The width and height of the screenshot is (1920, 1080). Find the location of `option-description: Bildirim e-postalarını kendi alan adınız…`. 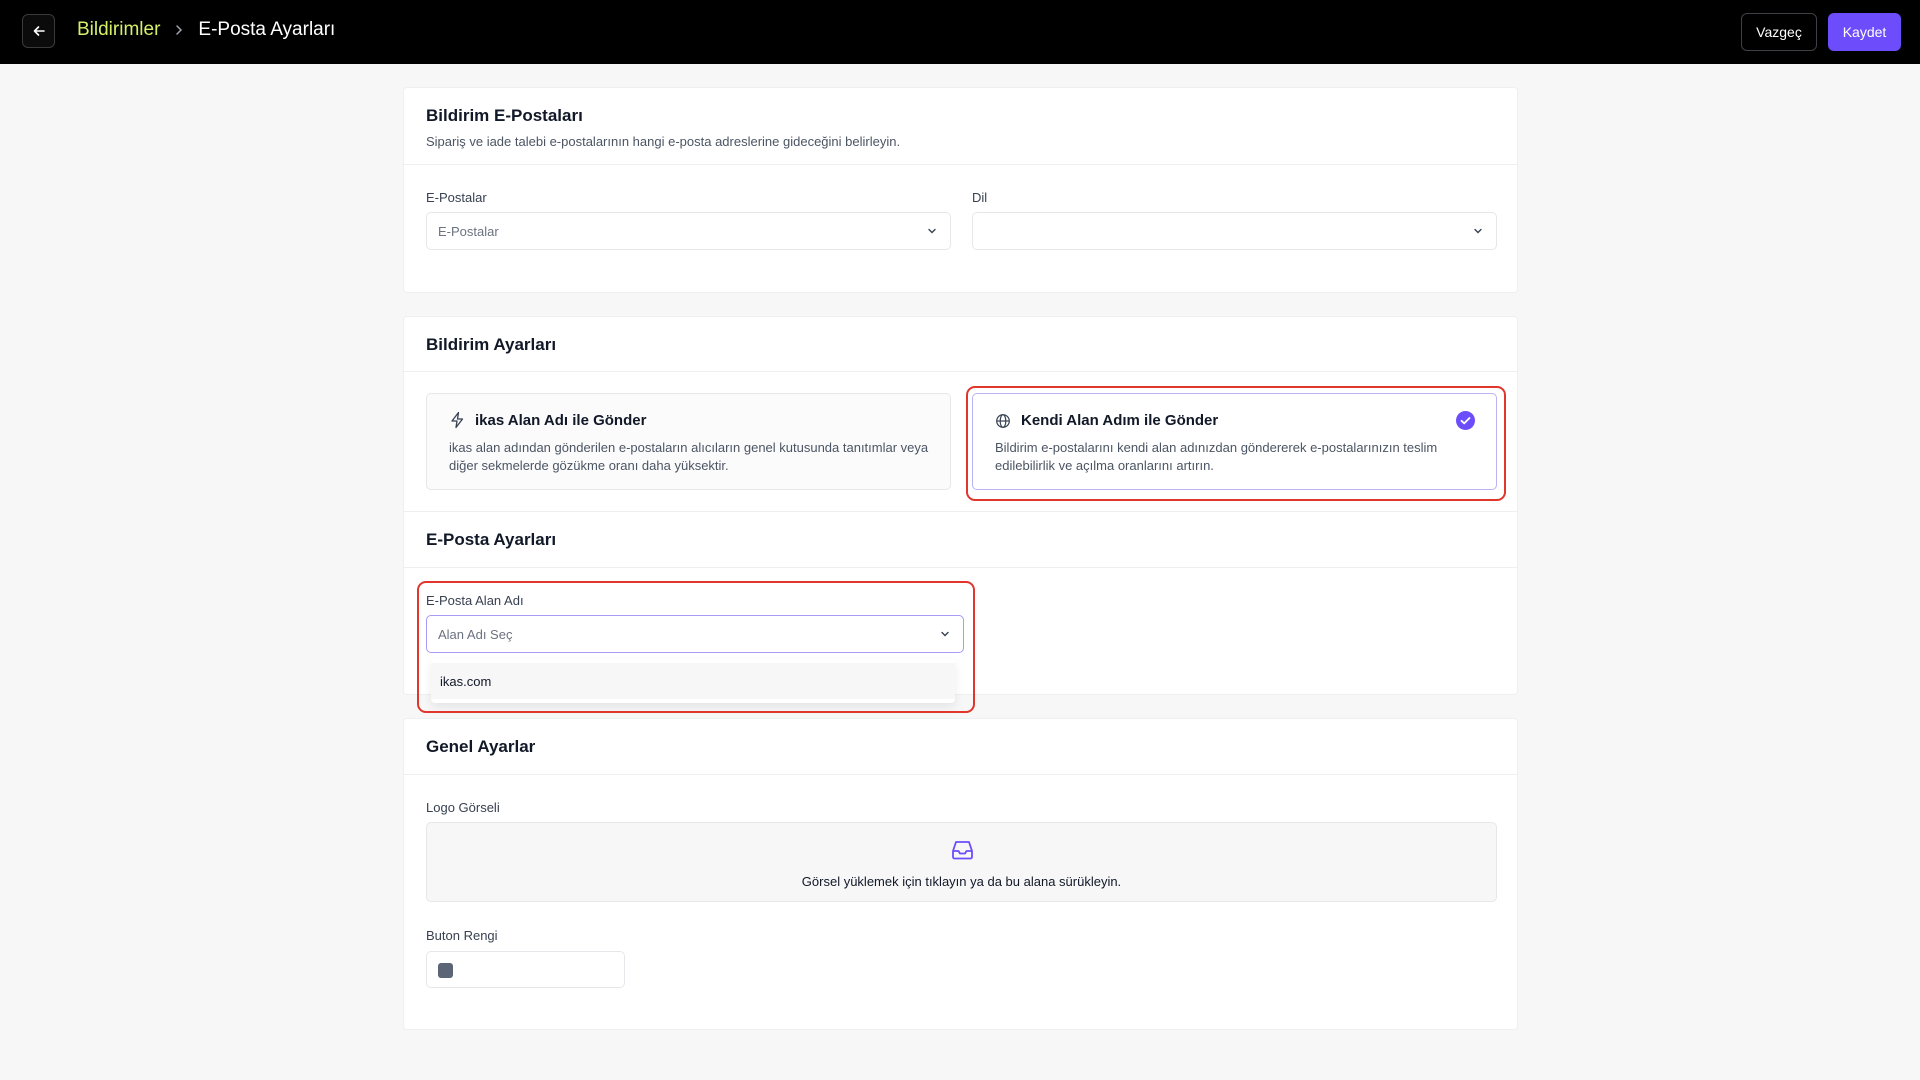

option-description: Bildirim e-postalarını kendi alan adınız… is located at coordinates (1216, 456).